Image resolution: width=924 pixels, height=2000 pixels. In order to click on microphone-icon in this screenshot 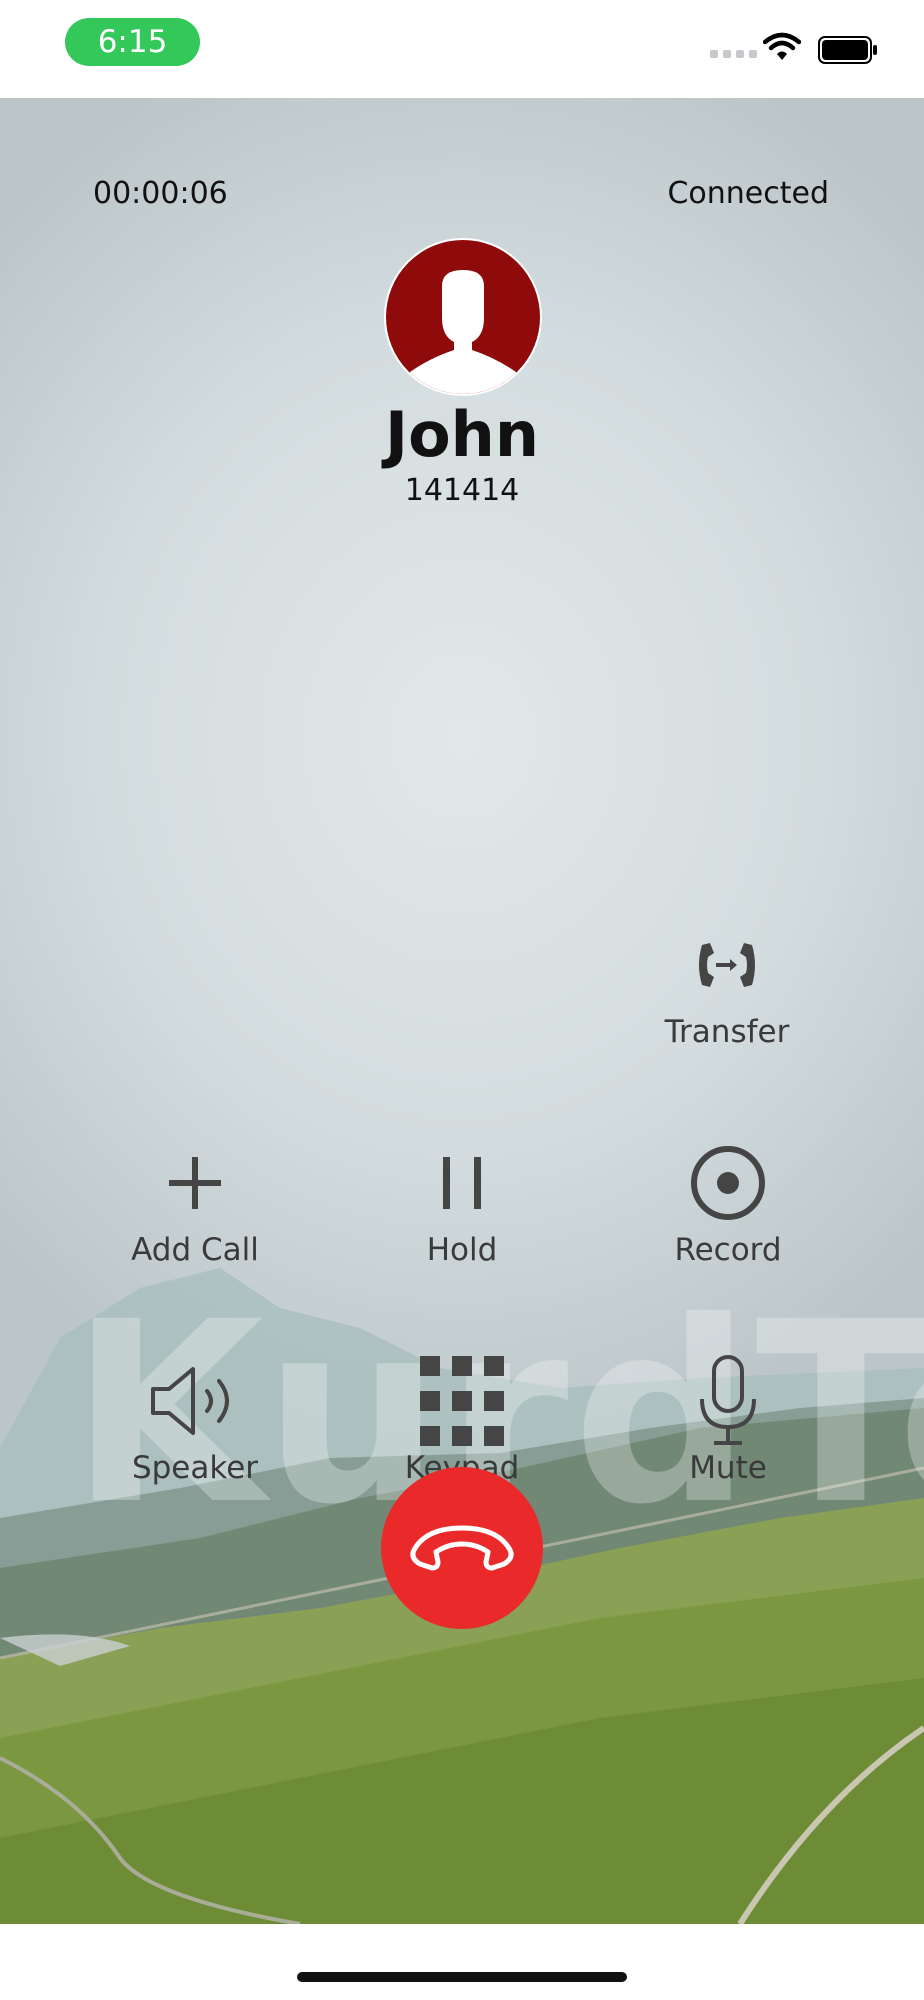, I will do `click(728, 1400)`.